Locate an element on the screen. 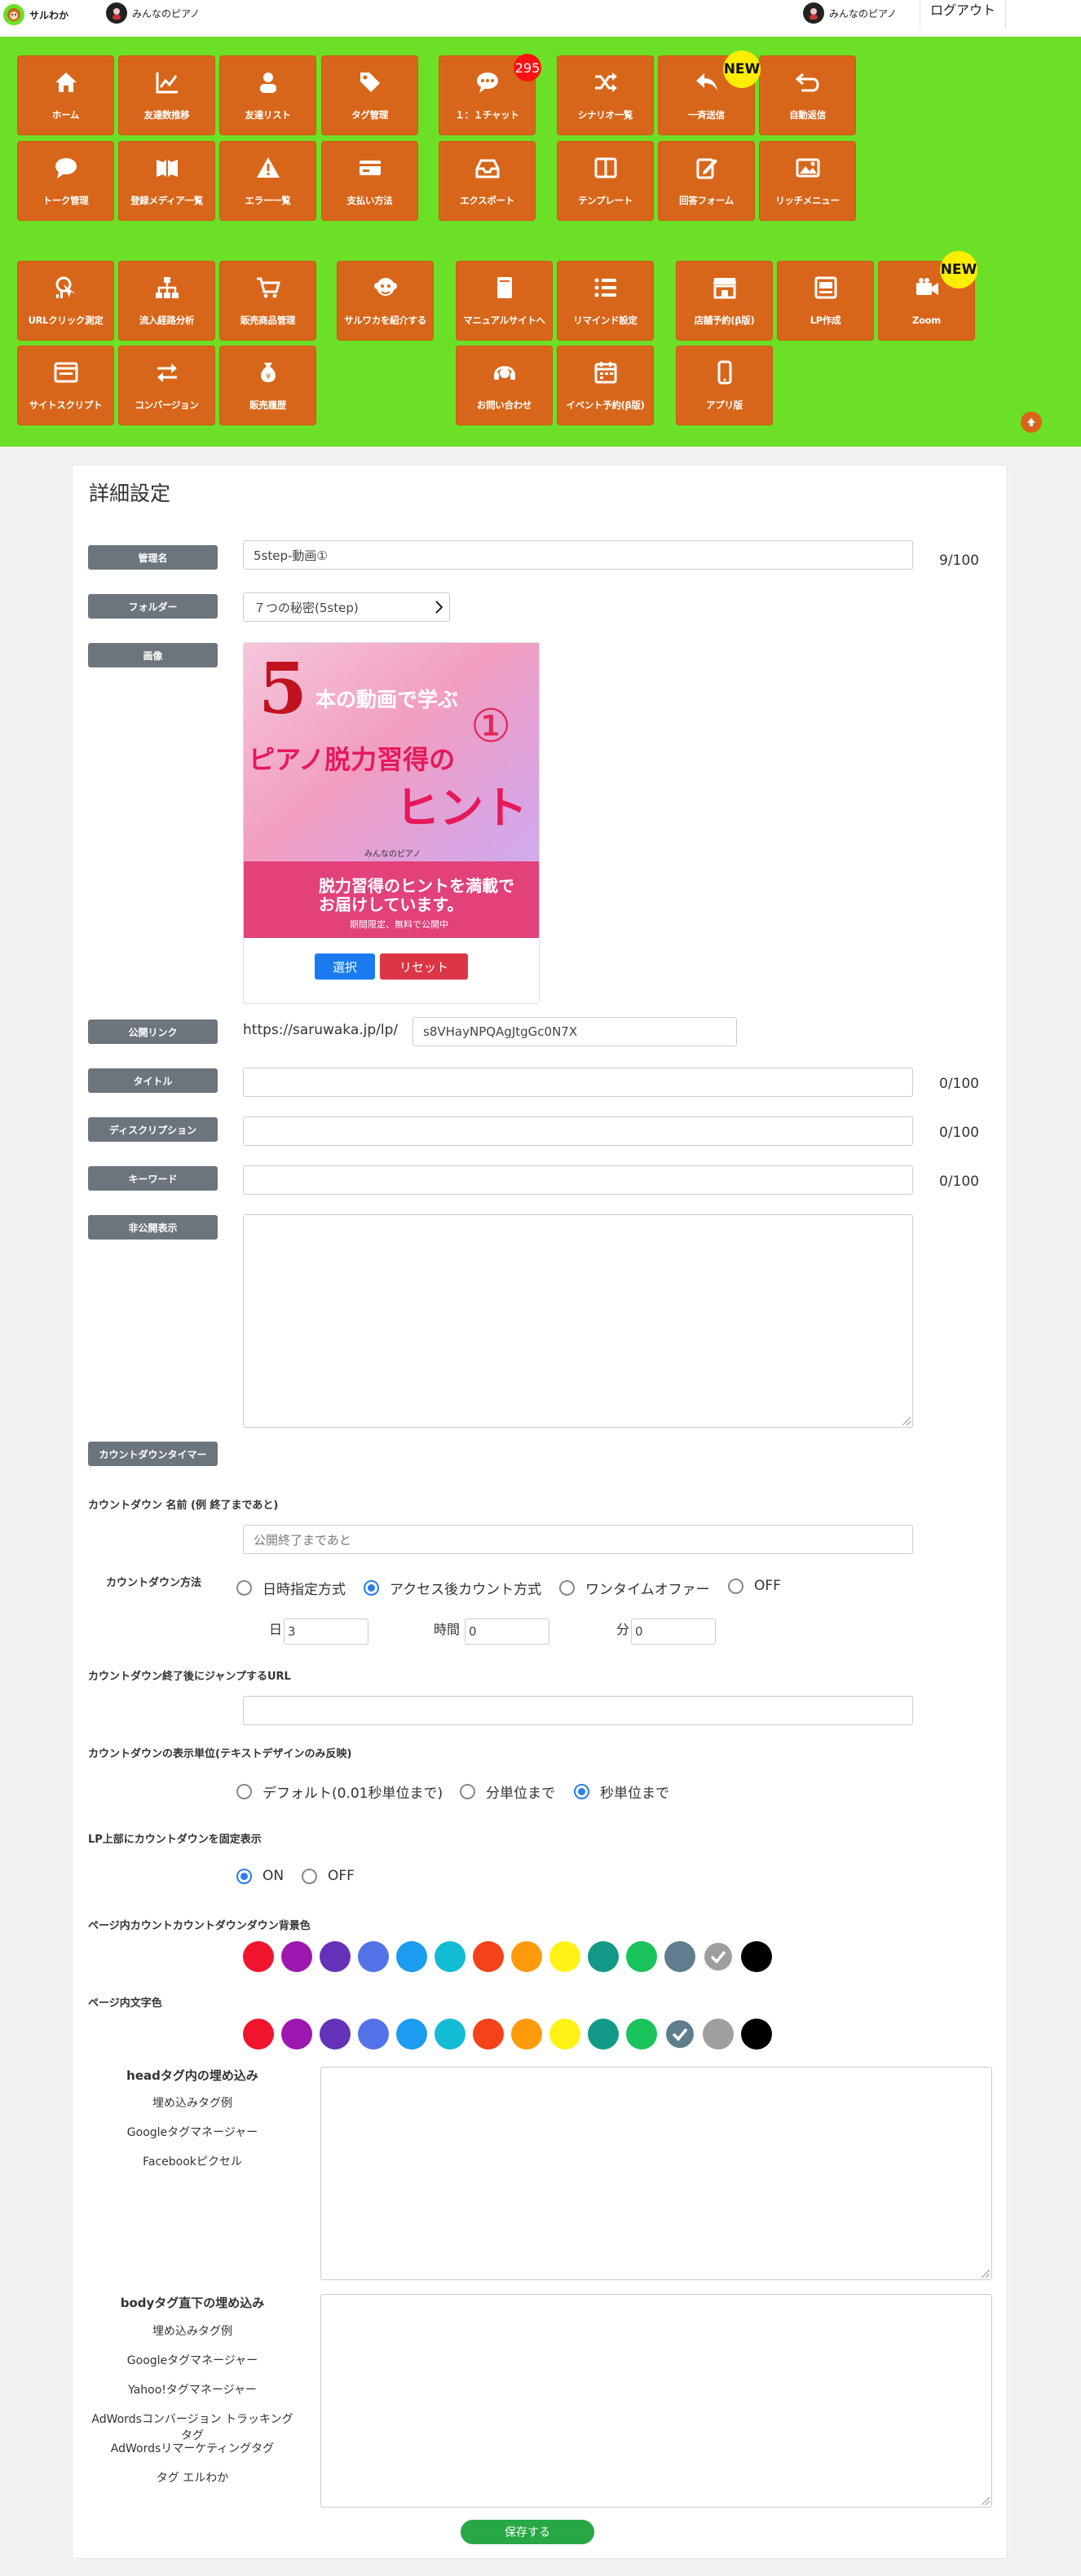 The height and width of the screenshot is (2576, 1081). unit-minute-radio: 分単位まで is located at coordinates (507, 1792).